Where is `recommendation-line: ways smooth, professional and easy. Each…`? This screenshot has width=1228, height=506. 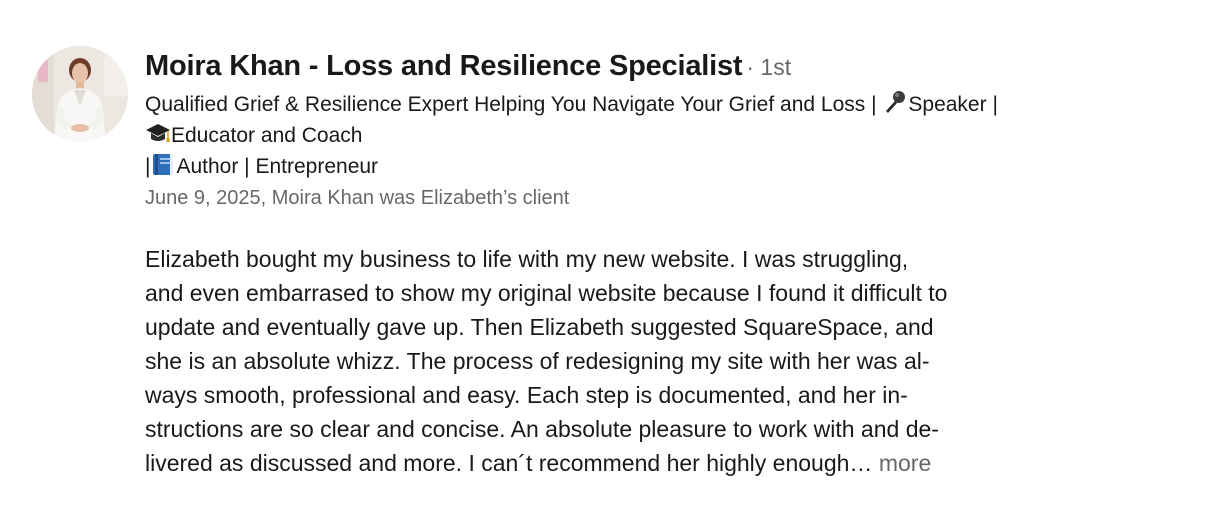
recommendation-line: ways smooth, professional and easy. Each… is located at coordinates (526, 395).